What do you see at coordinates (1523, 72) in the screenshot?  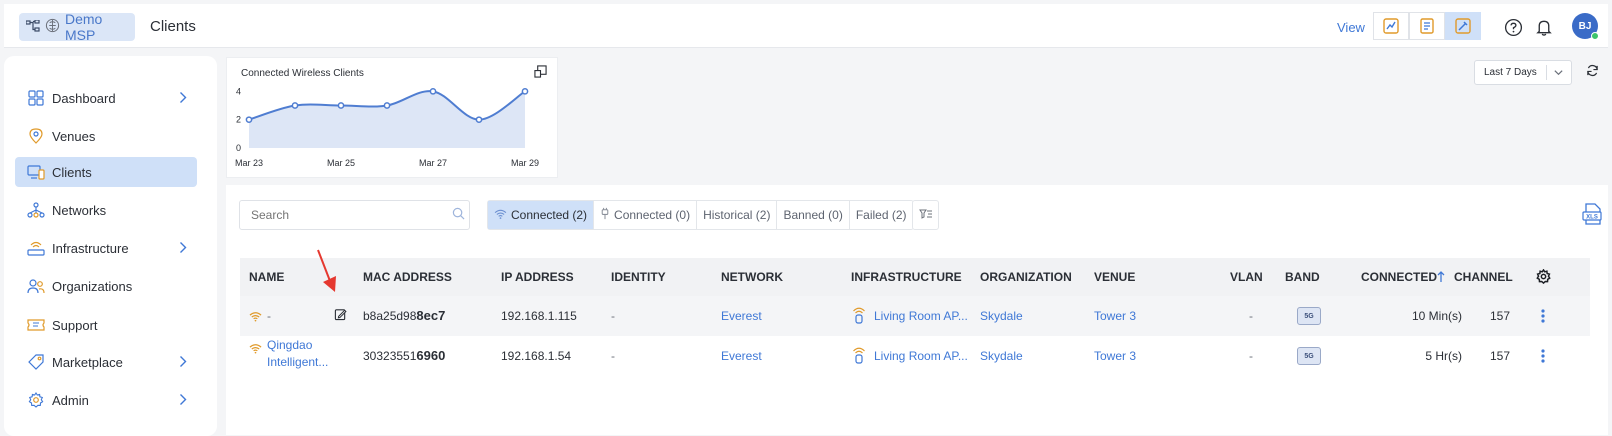 I see `date-range-select: Last 7 Days` at bounding box center [1523, 72].